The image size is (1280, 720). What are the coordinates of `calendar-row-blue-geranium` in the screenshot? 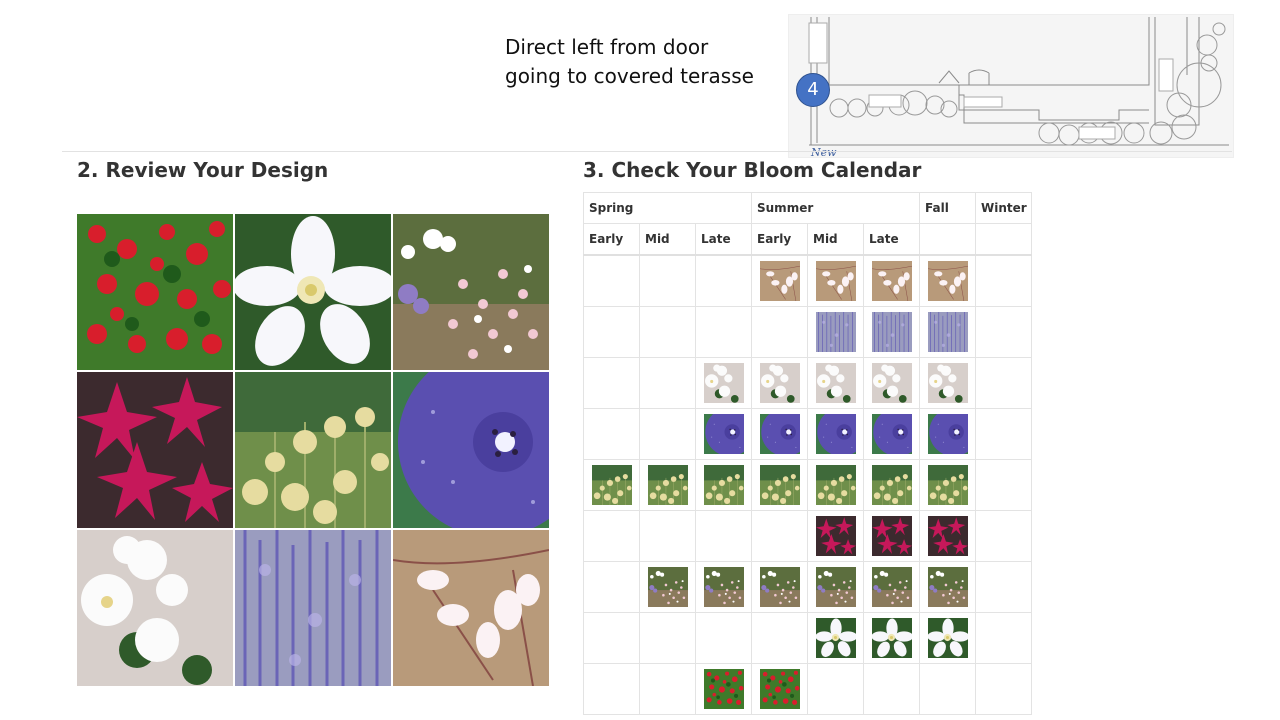 It's located at (807, 434).